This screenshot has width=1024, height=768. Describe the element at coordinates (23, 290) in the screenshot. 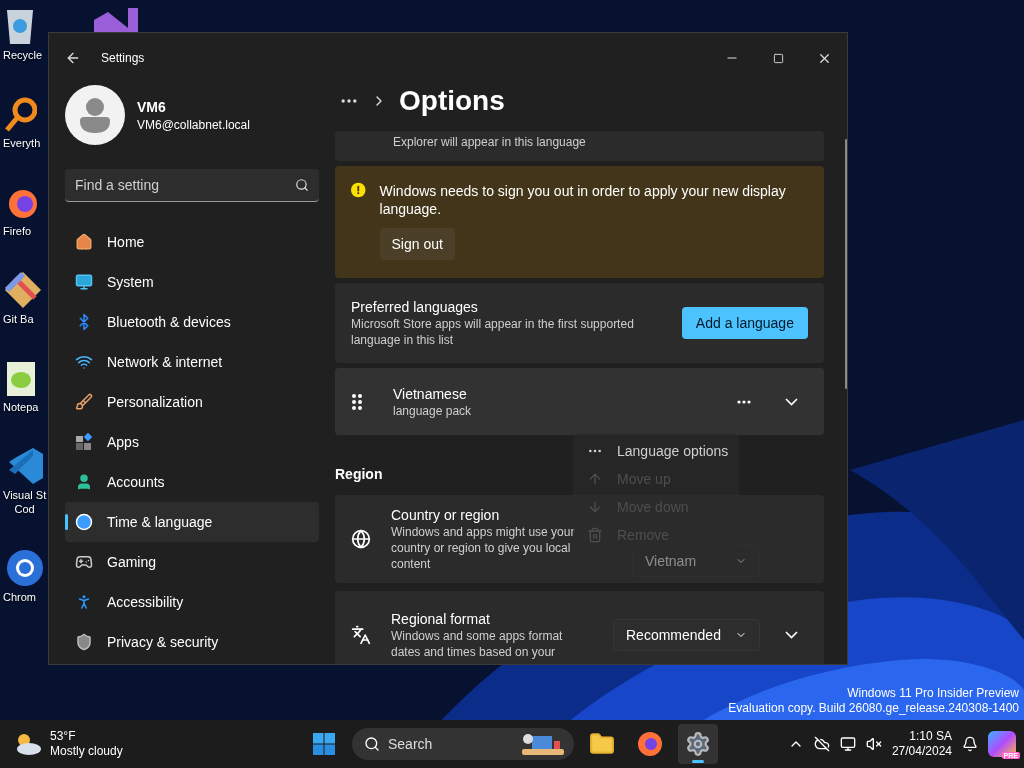

I see `git-icon` at that location.